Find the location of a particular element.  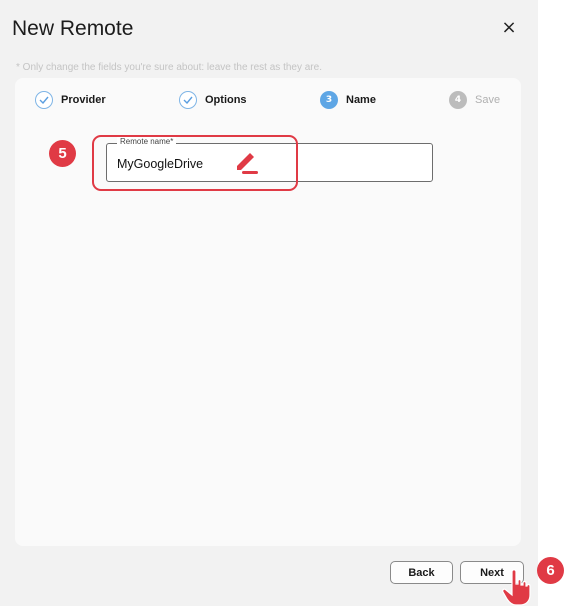

step-options: Options is located at coordinates (213, 100).